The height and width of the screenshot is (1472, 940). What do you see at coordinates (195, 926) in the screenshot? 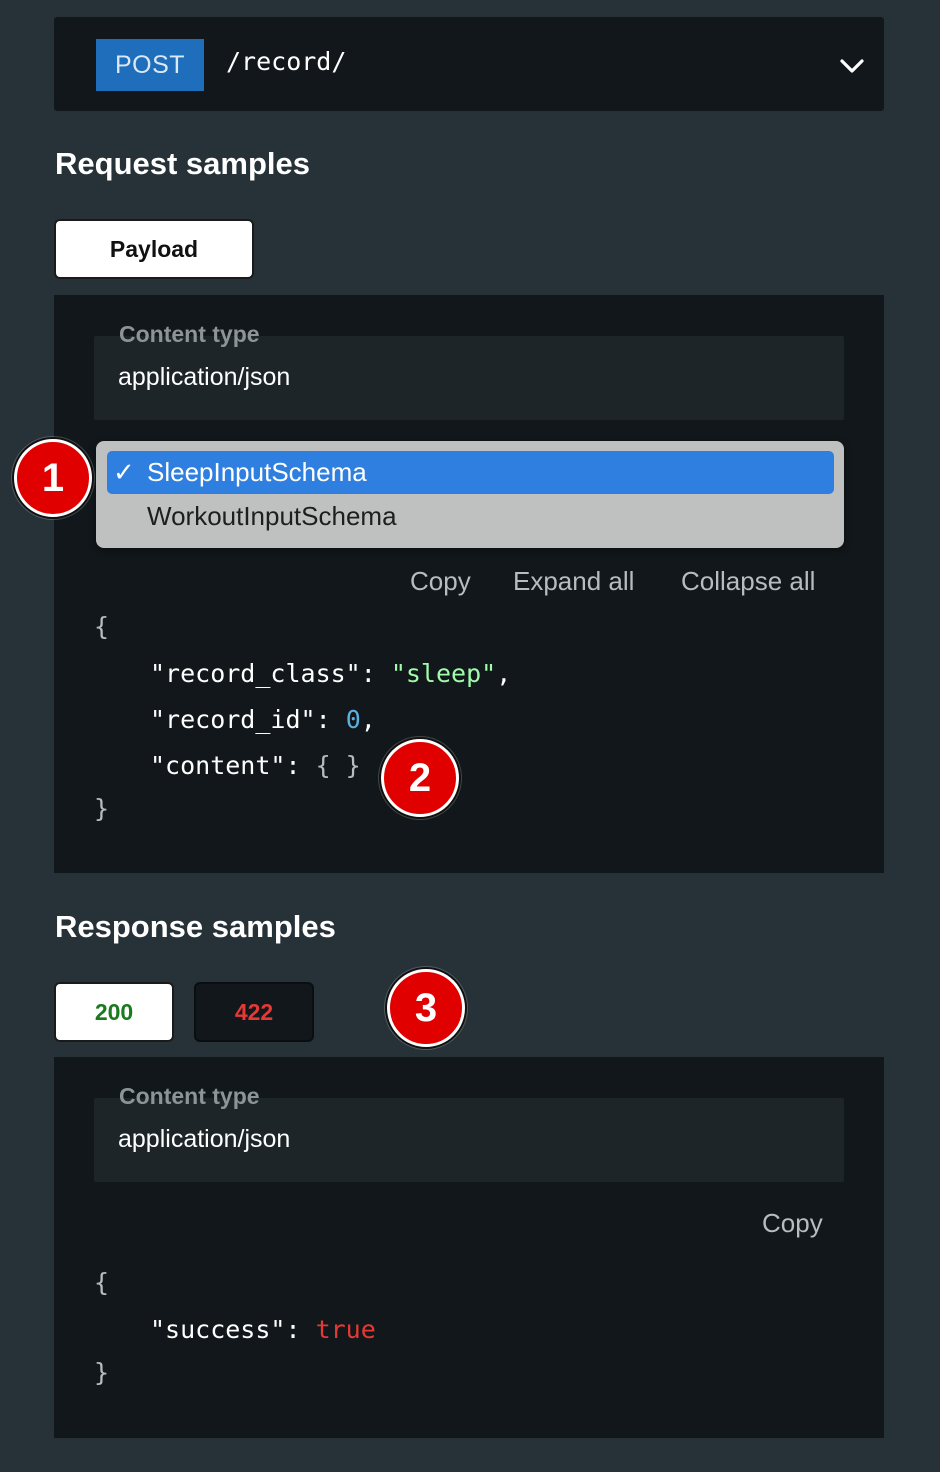
I see `response-samples-title: Response samples` at bounding box center [195, 926].